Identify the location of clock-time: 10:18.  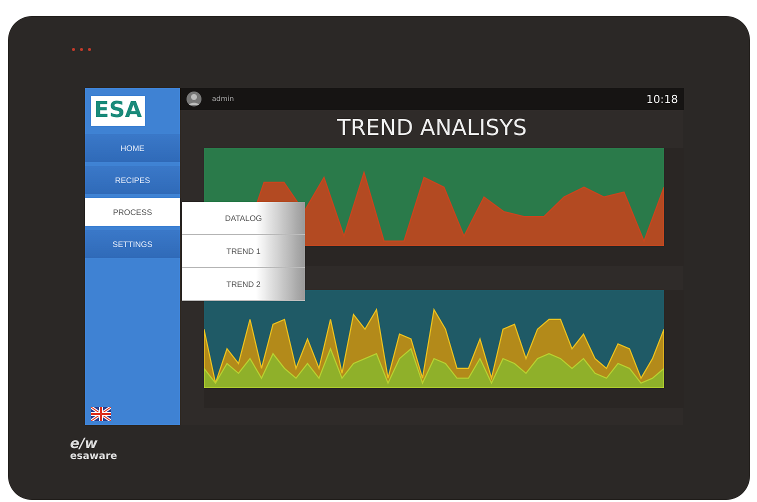
(662, 99).